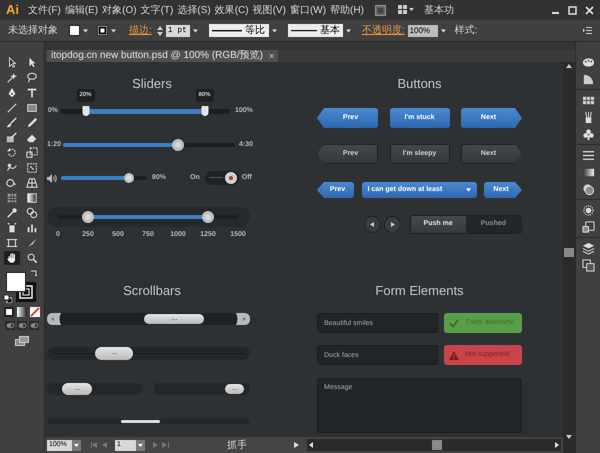  Describe the element at coordinates (32, 183) in the screenshot. I see `perspective-grid-icon` at that location.